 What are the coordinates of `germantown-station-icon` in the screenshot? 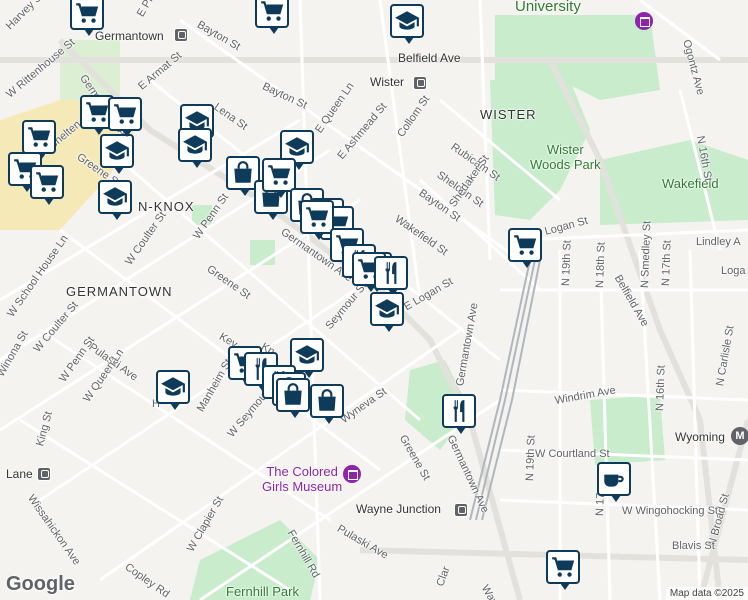 It's located at (181, 35).